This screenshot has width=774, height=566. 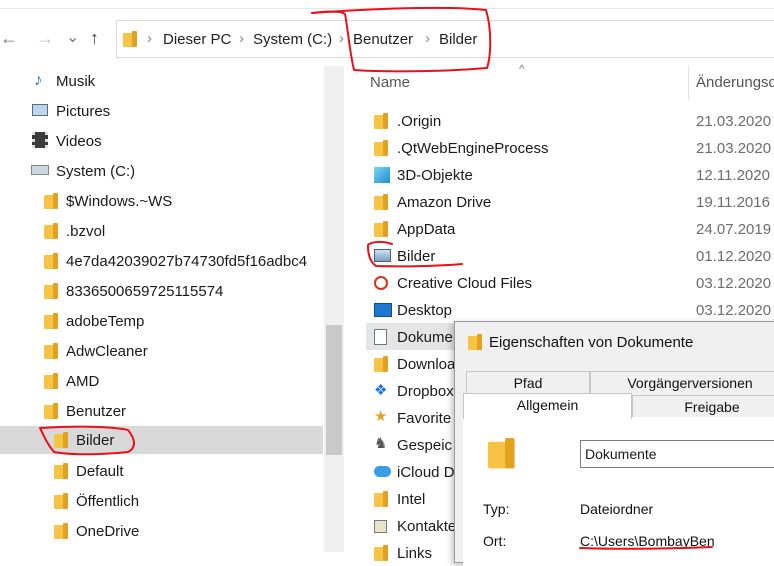 What do you see at coordinates (646, 548) in the screenshot?
I see `annotation-underline-location` at bounding box center [646, 548].